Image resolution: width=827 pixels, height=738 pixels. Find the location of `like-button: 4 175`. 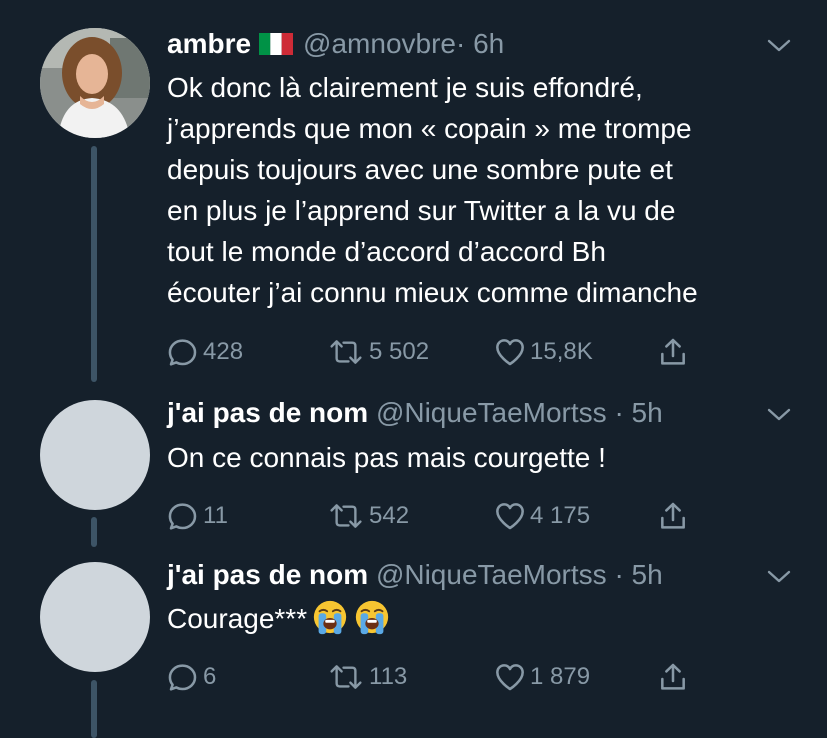

like-button: 4 175 is located at coordinates (542, 516).